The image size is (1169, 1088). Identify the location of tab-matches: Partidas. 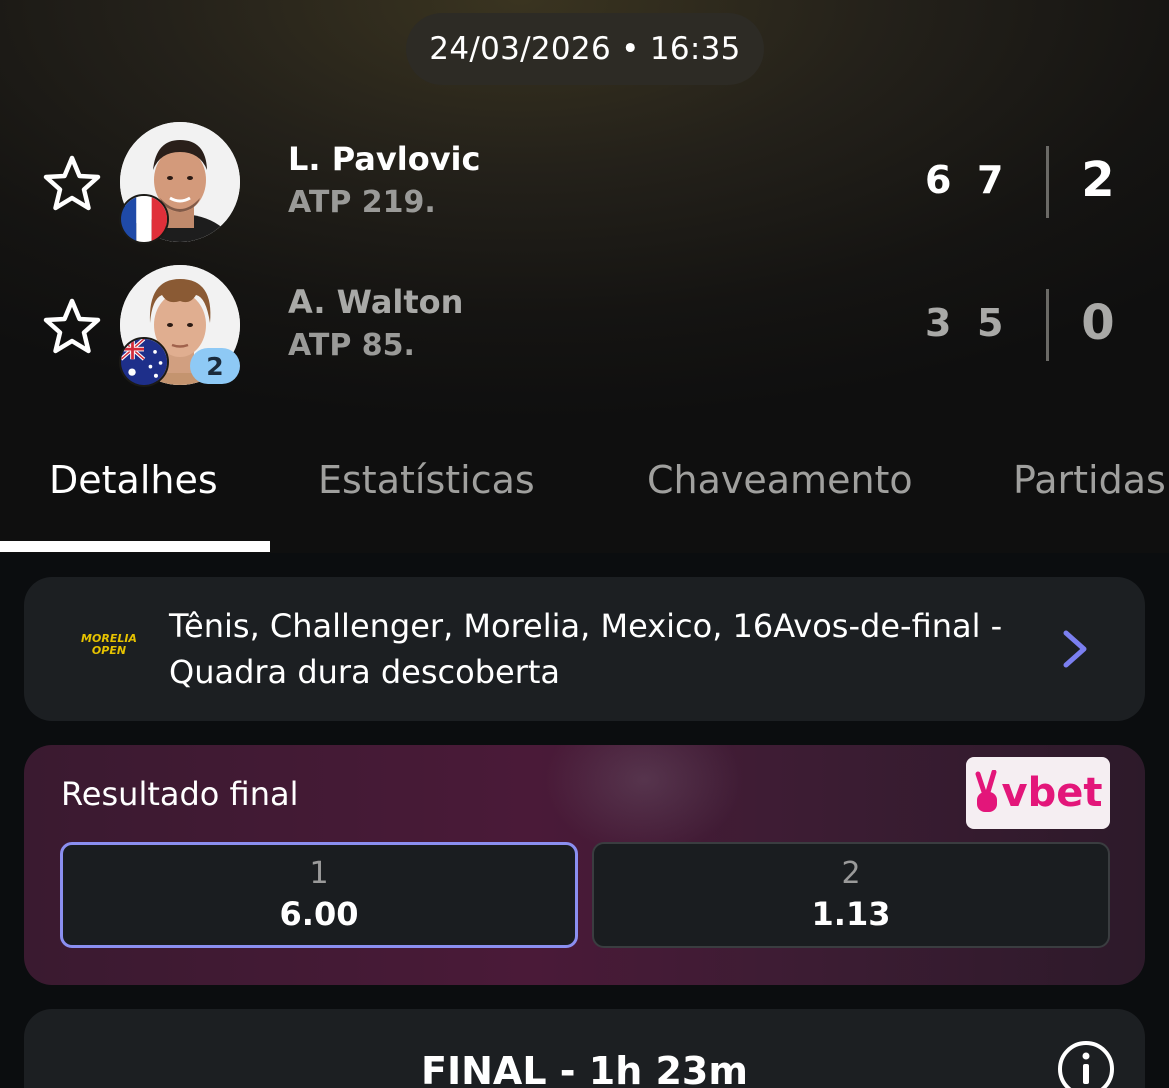
(1089, 480).